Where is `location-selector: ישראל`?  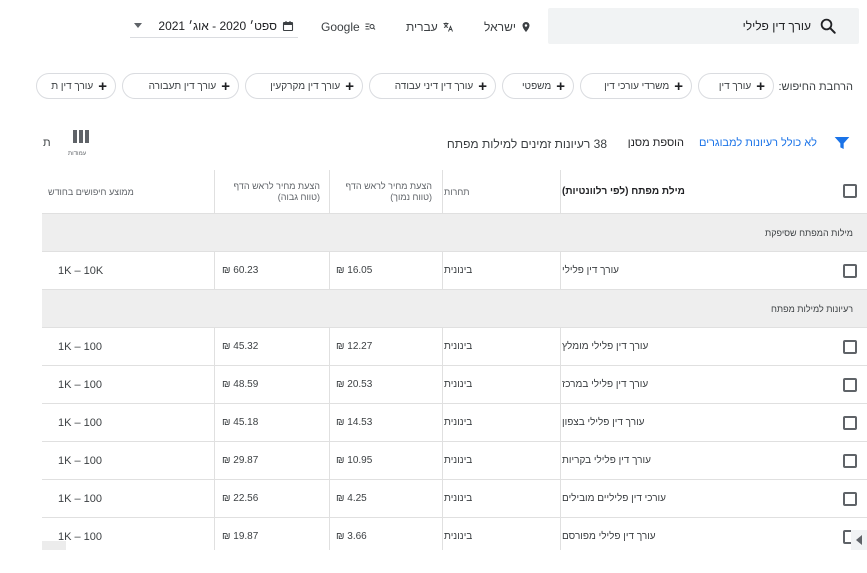
location-selector: ישראל is located at coordinates (508, 27).